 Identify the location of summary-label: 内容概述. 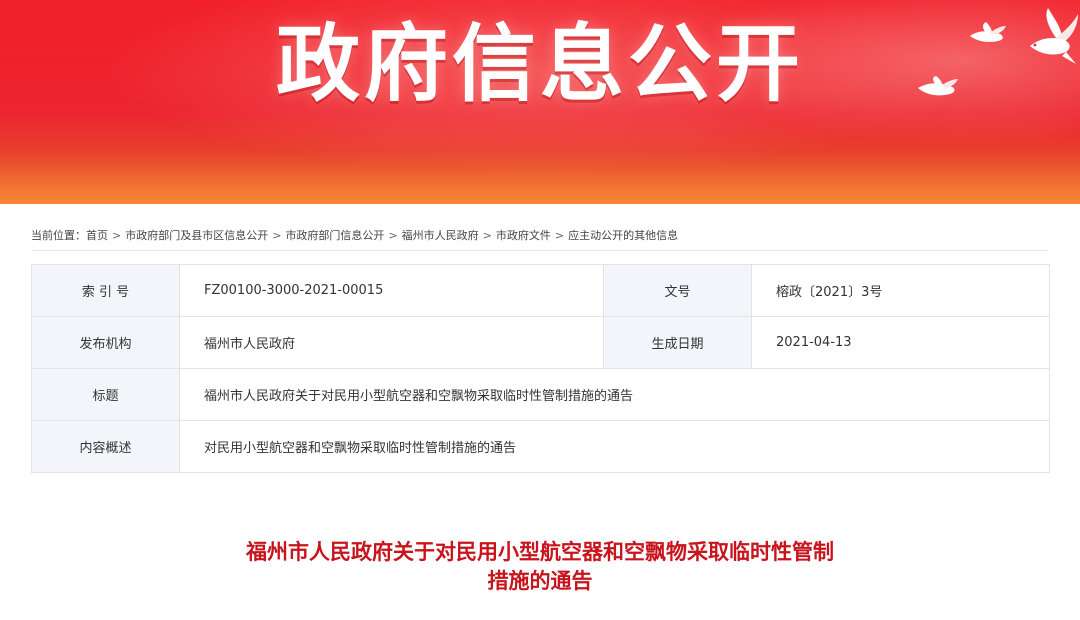
(105, 446).